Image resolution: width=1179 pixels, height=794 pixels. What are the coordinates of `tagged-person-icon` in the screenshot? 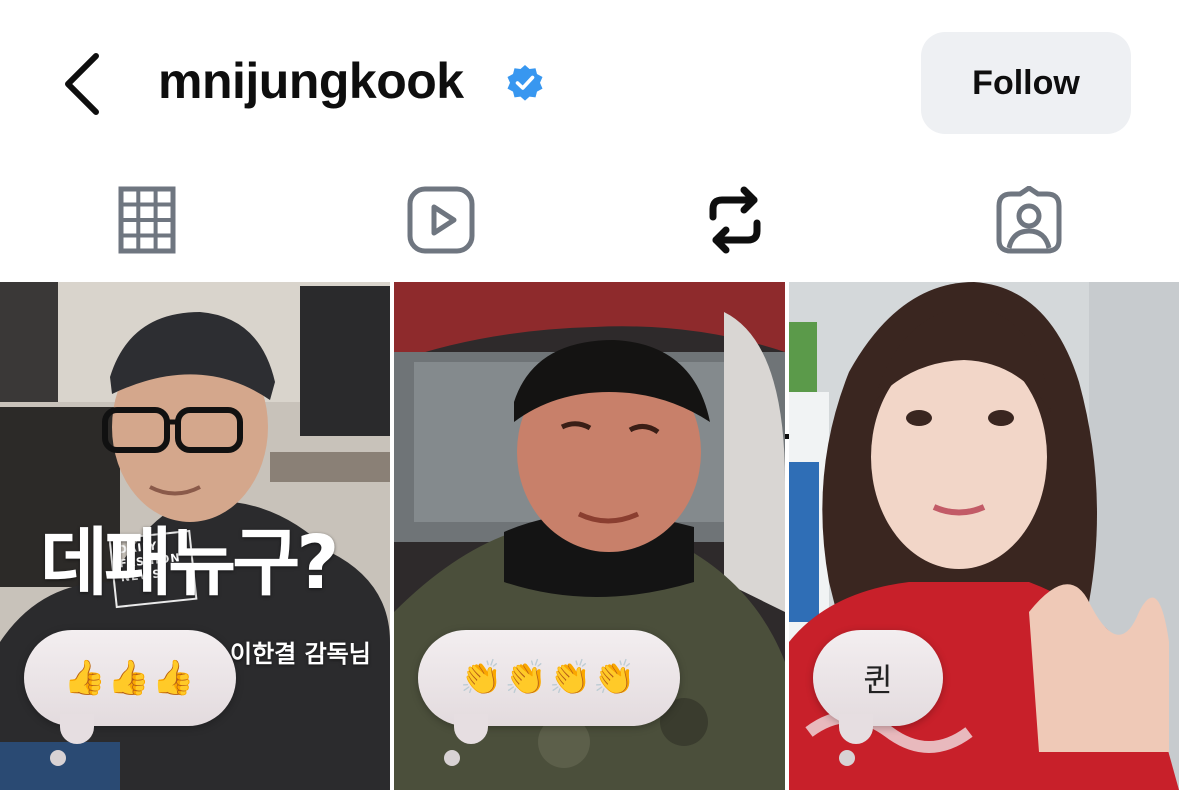 It's located at (1029, 220).